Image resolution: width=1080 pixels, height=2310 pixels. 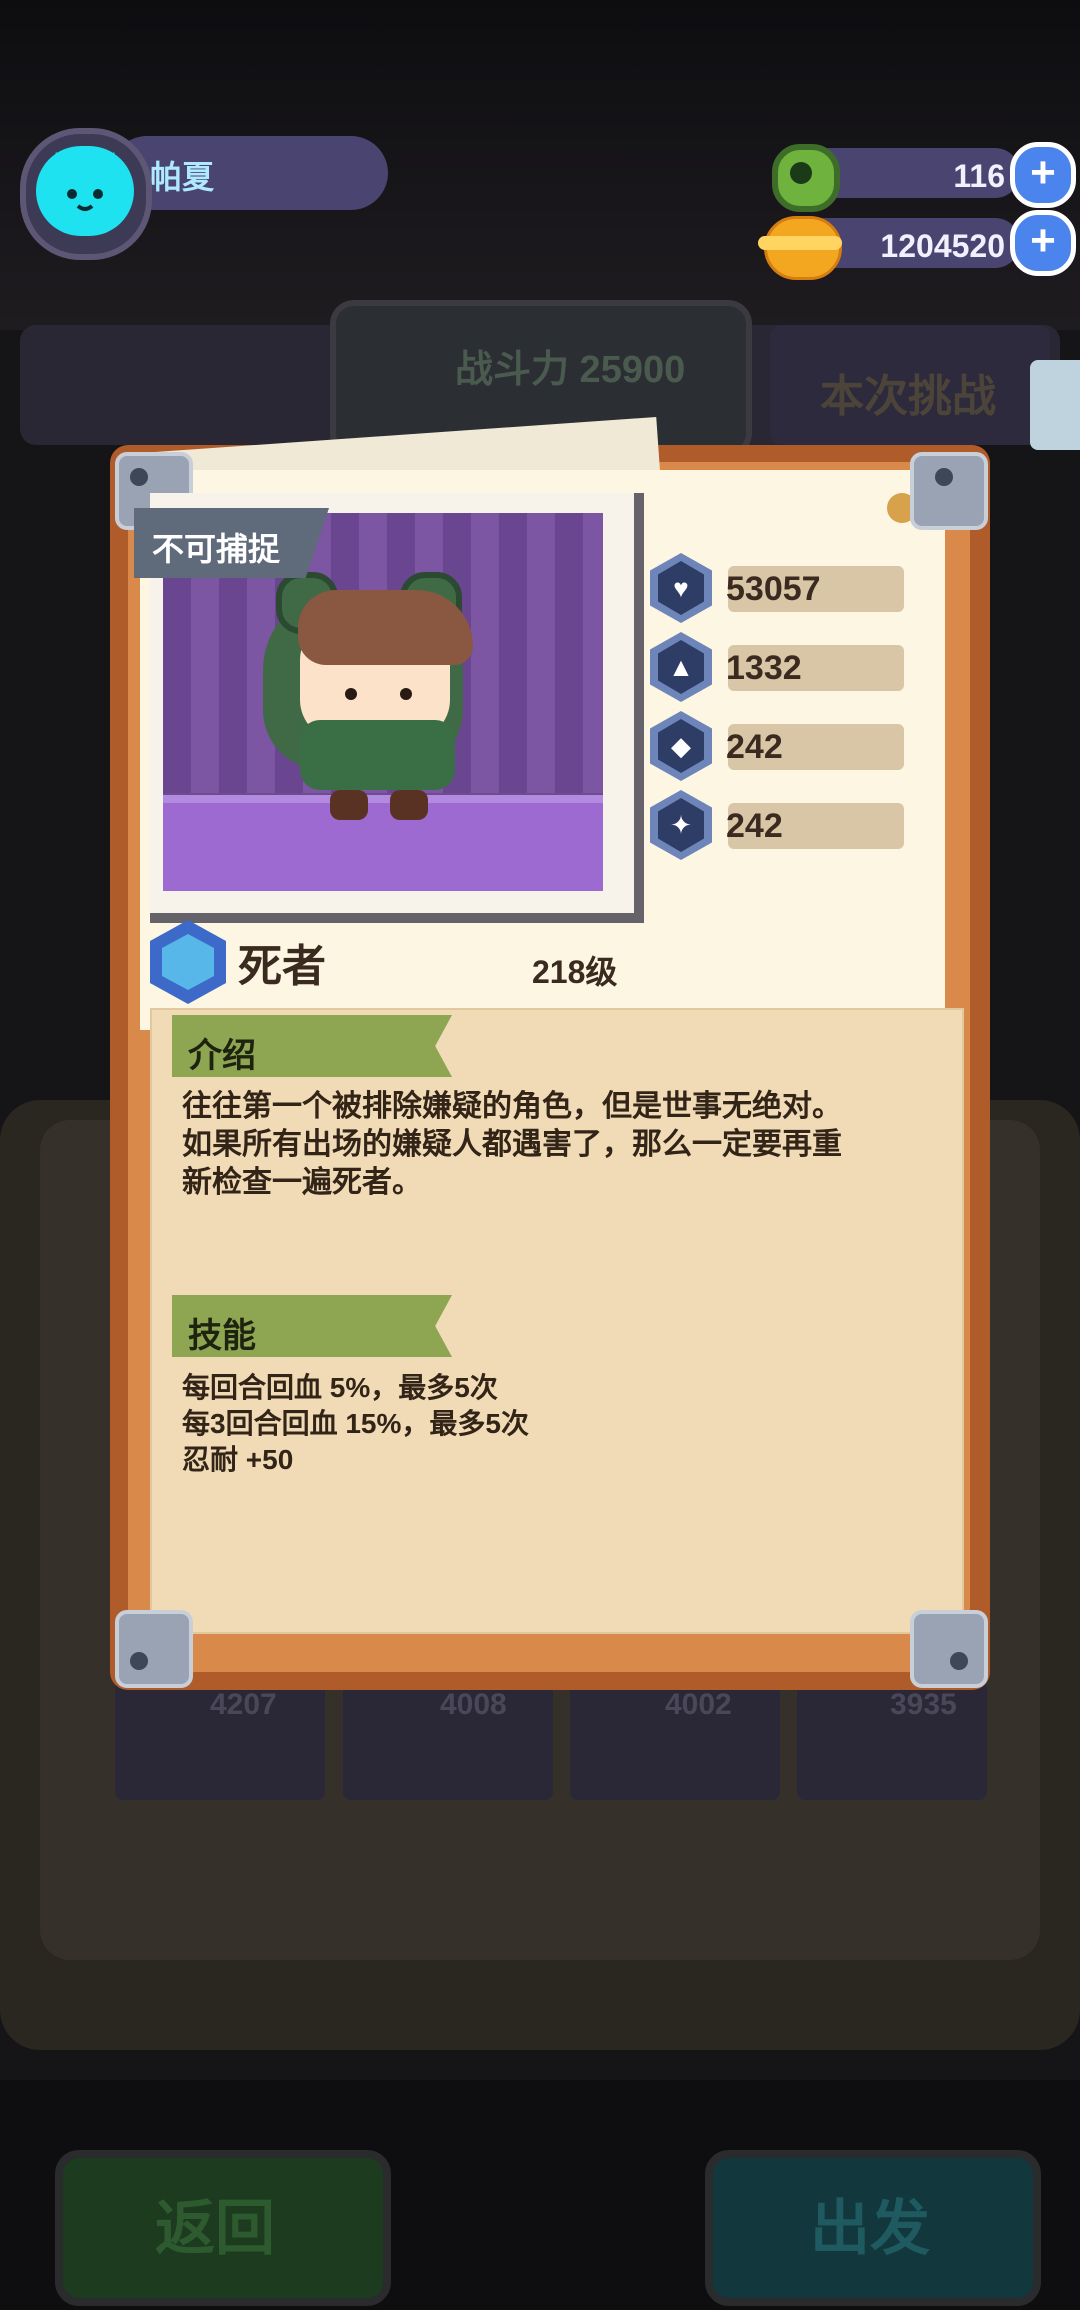 I want to click on depart-button-label: 出发, so click(x=870, y=2228).